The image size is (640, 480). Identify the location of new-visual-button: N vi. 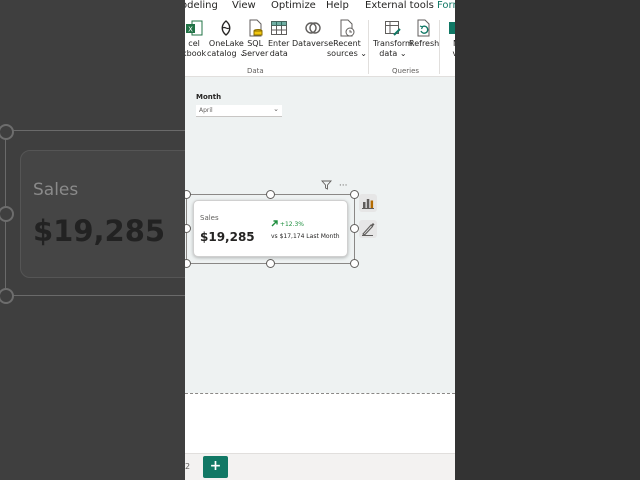
(451, 39).